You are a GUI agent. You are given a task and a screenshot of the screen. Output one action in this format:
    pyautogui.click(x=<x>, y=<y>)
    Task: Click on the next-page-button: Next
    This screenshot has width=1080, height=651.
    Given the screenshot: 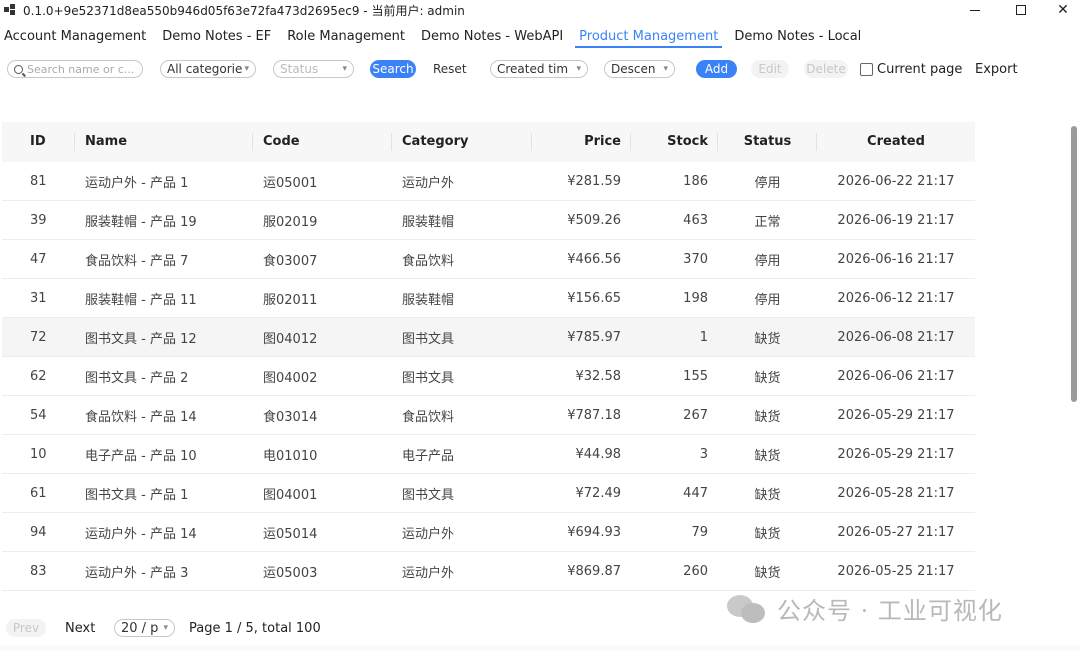 What is the action you would take?
    pyautogui.click(x=80, y=628)
    